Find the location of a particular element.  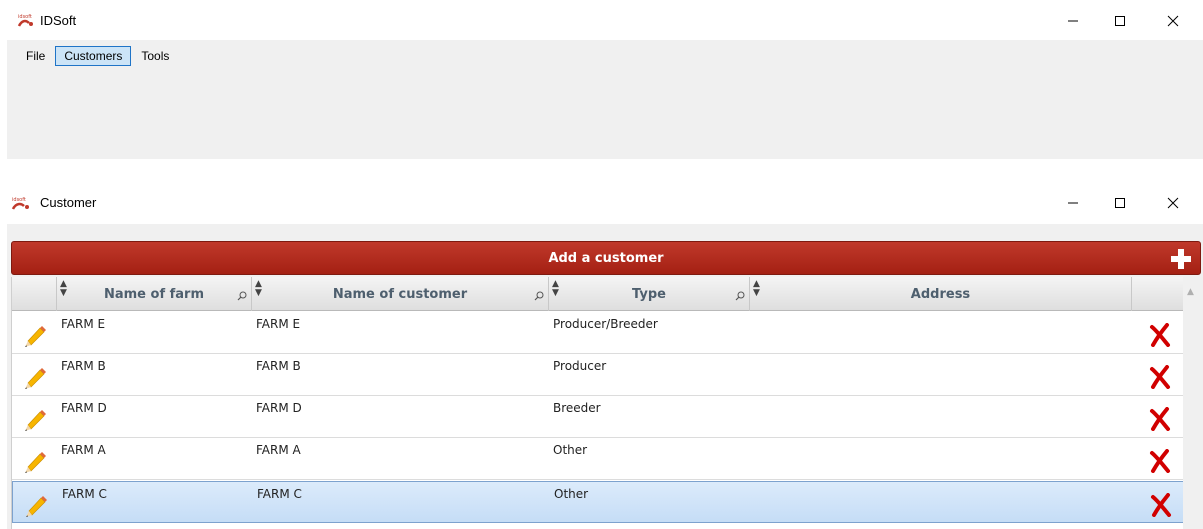

column-label: Type is located at coordinates (649, 294).